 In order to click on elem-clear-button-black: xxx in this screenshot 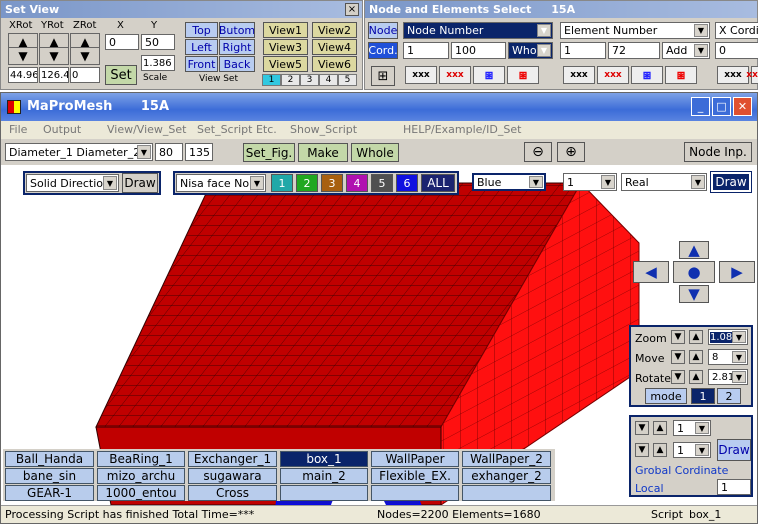, I will do `click(579, 75)`.